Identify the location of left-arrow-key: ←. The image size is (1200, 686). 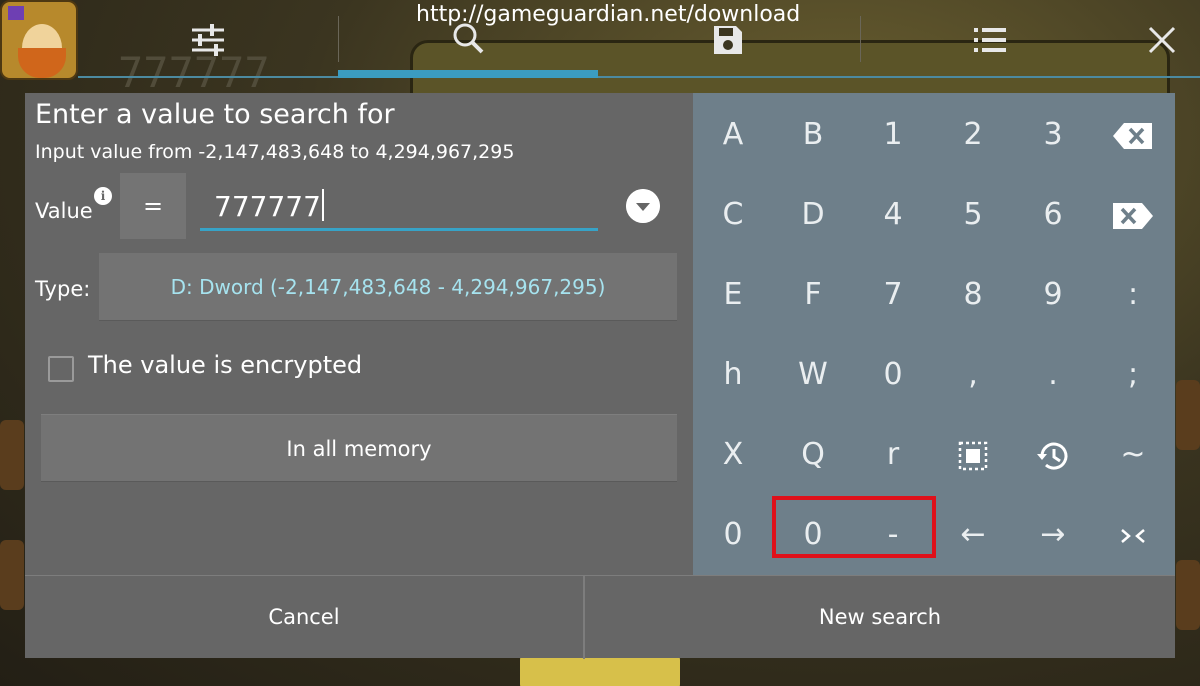
(973, 535).